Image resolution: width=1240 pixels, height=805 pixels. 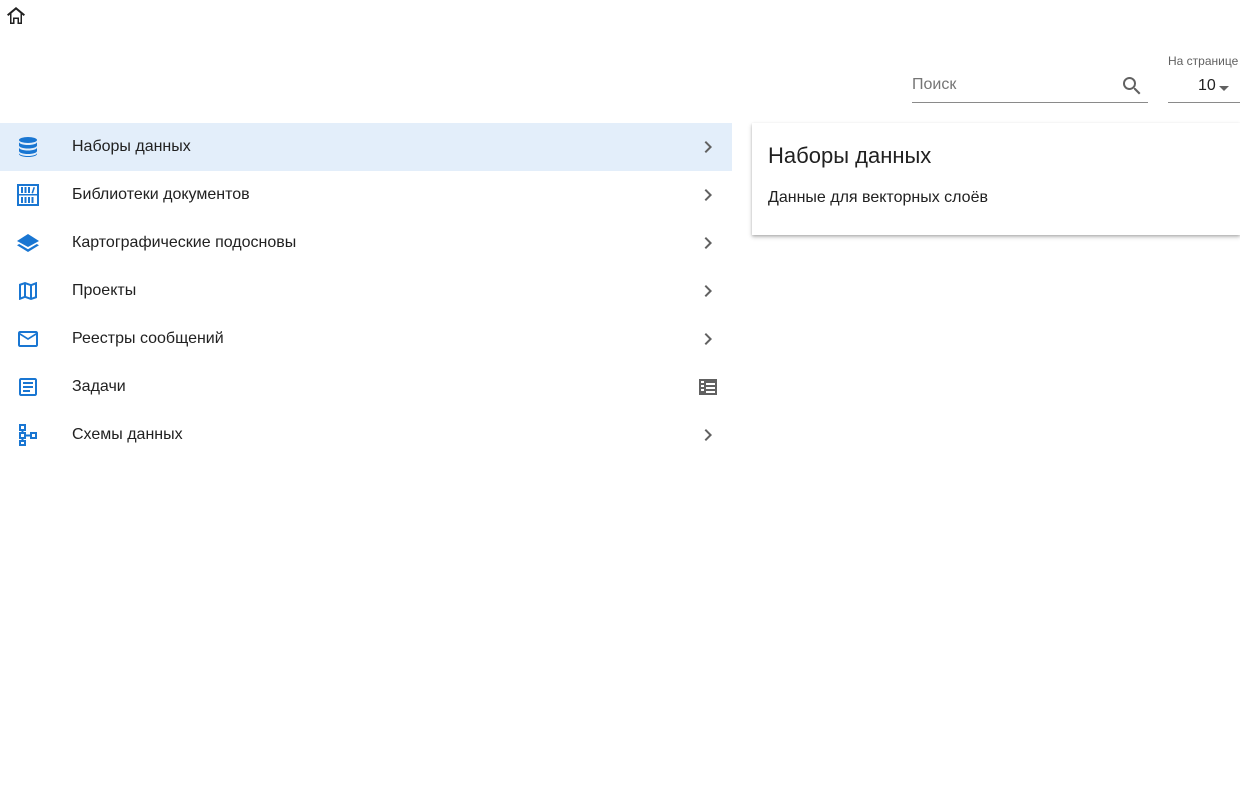 I want to click on per-page-control: На странице 10, so click(x=1204, y=77).